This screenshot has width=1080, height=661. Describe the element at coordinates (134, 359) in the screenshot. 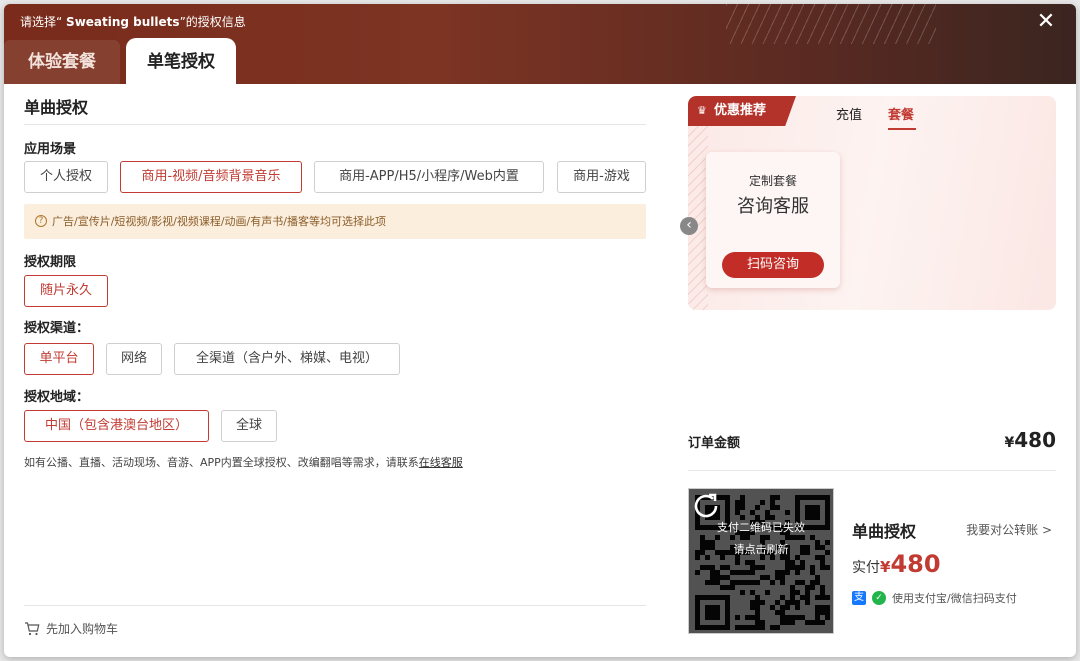

I see `channel-option-network: 网络` at that location.